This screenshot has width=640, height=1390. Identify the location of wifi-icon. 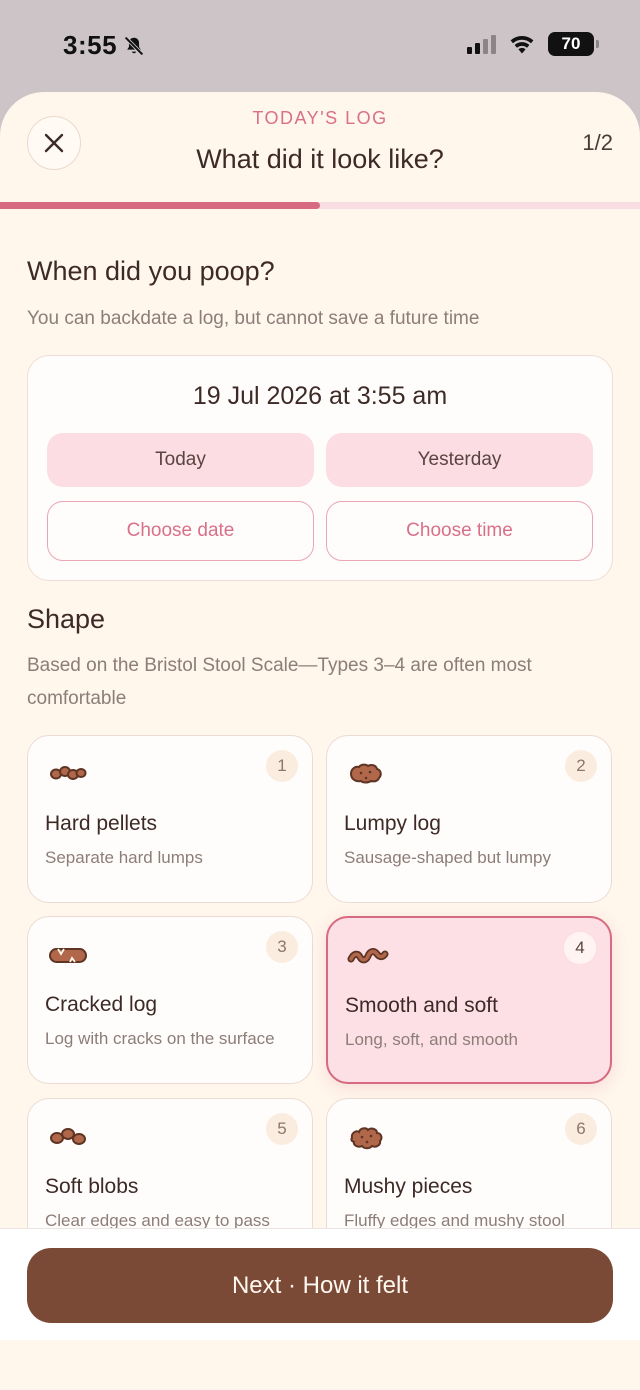
(522, 45).